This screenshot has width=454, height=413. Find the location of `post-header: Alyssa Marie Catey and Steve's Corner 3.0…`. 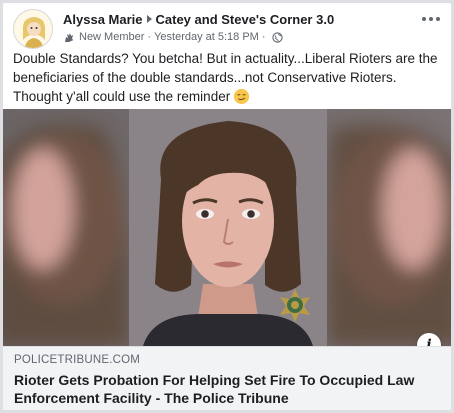

post-header: Alyssa Marie Catey and Steve's Corner 3.0… is located at coordinates (227, 29).